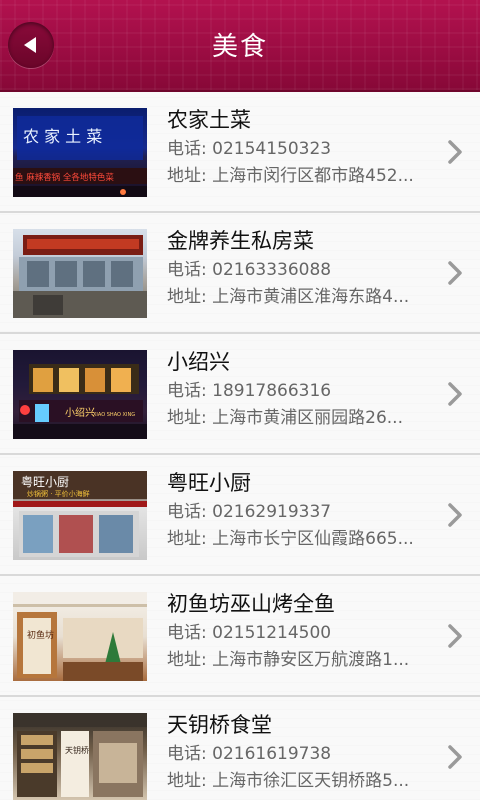 The width and height of the screenshot is (480, 800). Describe the element at coordinates (80, 515) in the screenshot. I see `restaurant-photo: 粤旺小厨 炒锅粥 · 平价小海鲜` at that location.